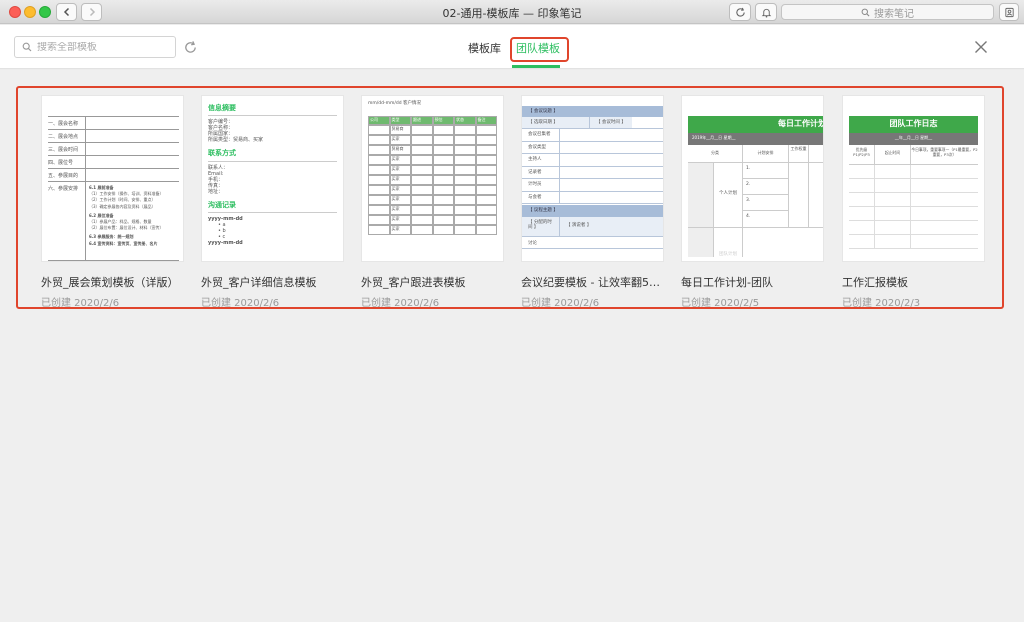 This screenshot has height=622, width=1024. Describe the element at coordinates (122, 200) in the screenshot. I see `thumb-line: （2）工作计划（时间、安排、重点）` at that location.